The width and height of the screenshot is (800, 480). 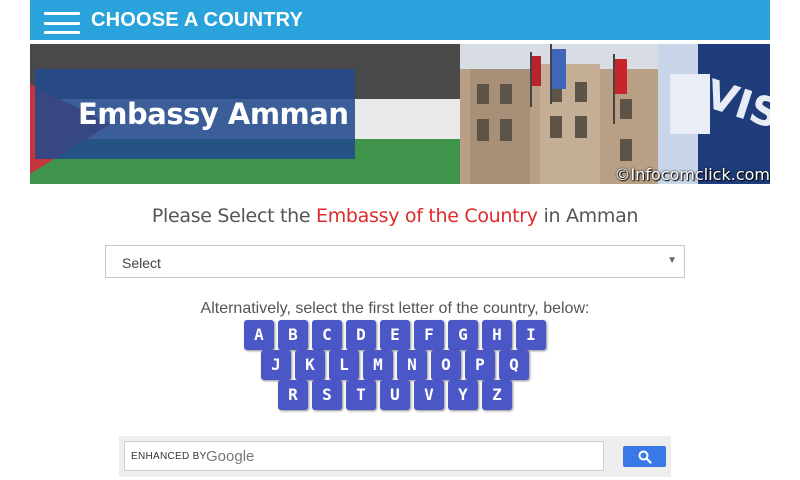 I want to click on search-icon, so click(x=645, y=457).